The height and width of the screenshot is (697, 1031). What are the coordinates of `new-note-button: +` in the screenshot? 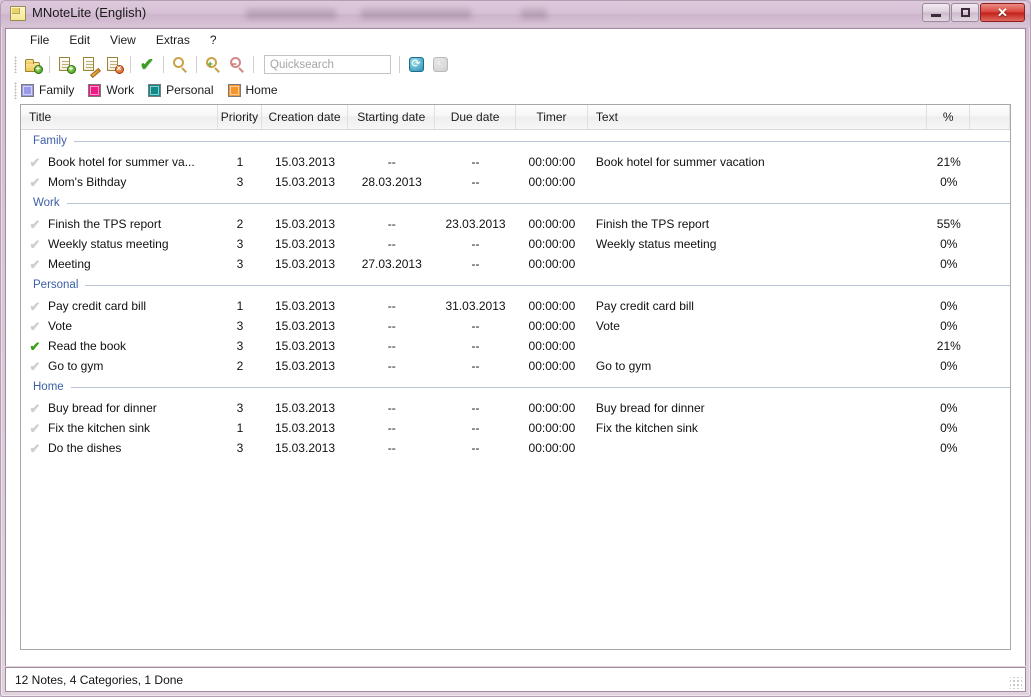 It's located at (66, 65).